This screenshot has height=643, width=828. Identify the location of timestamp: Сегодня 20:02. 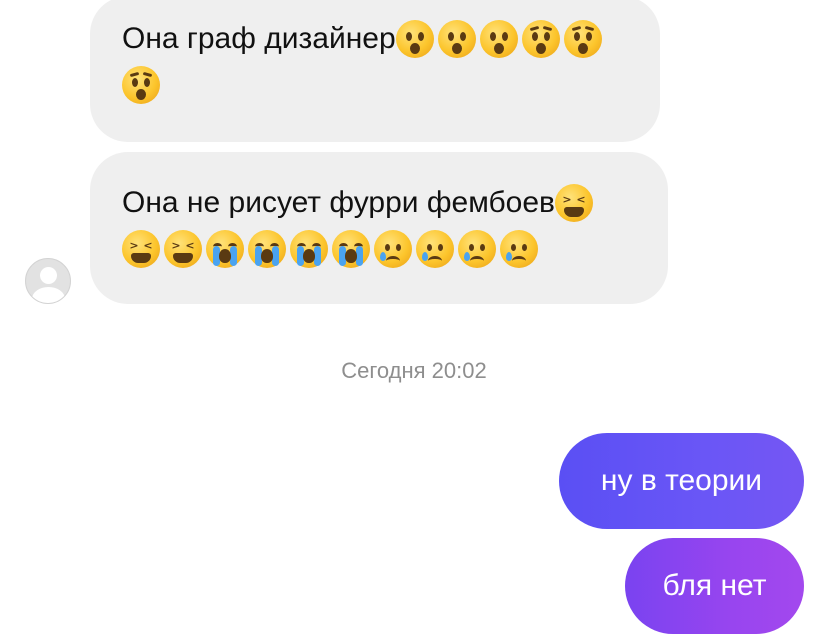
(414, 370).